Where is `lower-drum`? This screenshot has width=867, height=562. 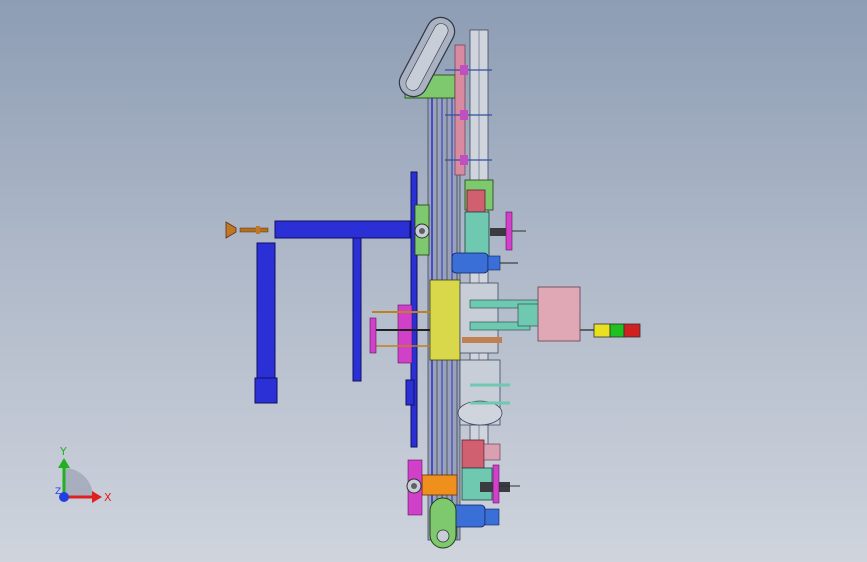 lower-drum is located at coordinates (483, 392).